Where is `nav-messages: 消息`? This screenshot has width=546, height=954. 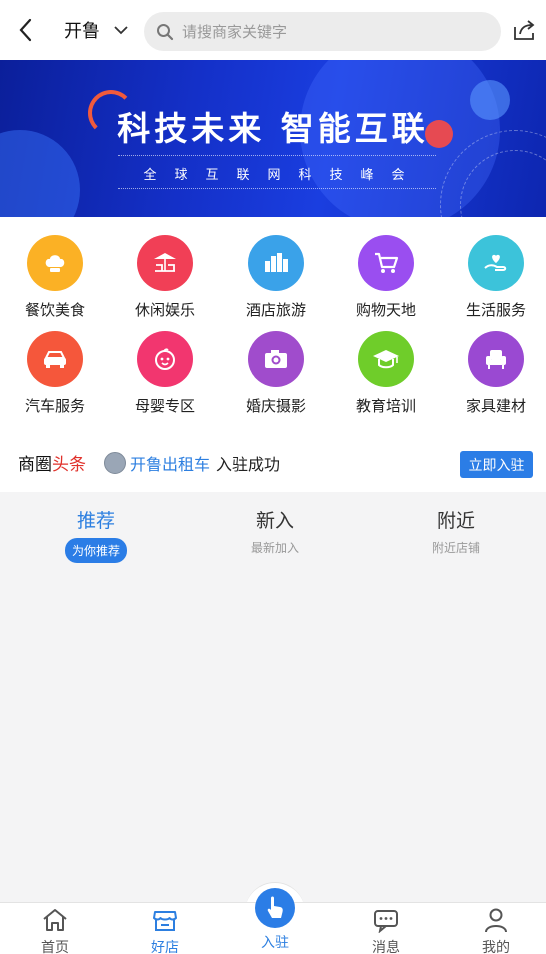 nav-messages: 消息 is located at coordinates (386, 928).